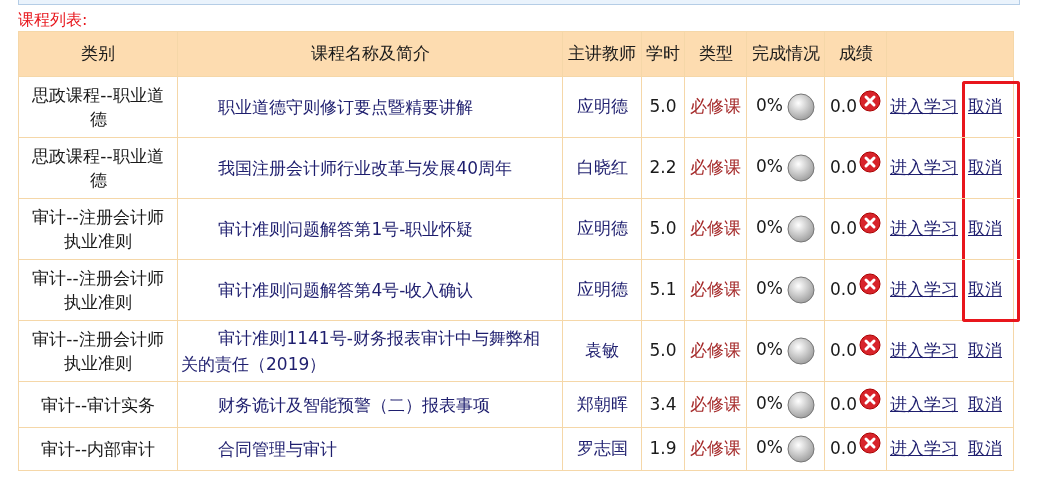 The height and width of the screenshot is (496, 1037). What do you see at coordinates (602, 404) in the screenshot?
I see `teacher-cell: 郑朝晖` at bounding box center [602, 404].